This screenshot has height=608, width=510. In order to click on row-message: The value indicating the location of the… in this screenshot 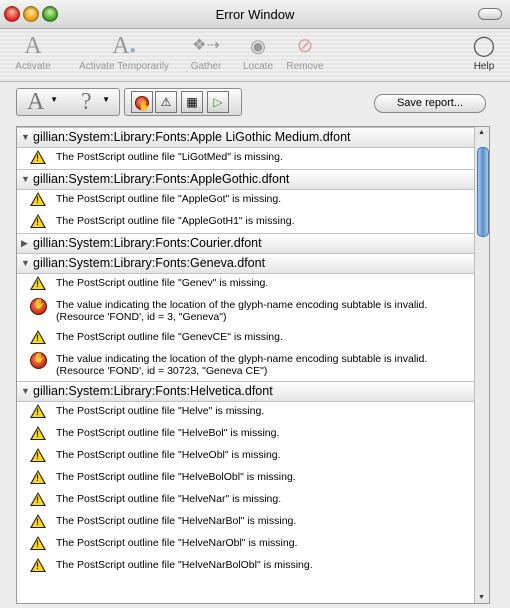, I will do `click(242, 365)`.